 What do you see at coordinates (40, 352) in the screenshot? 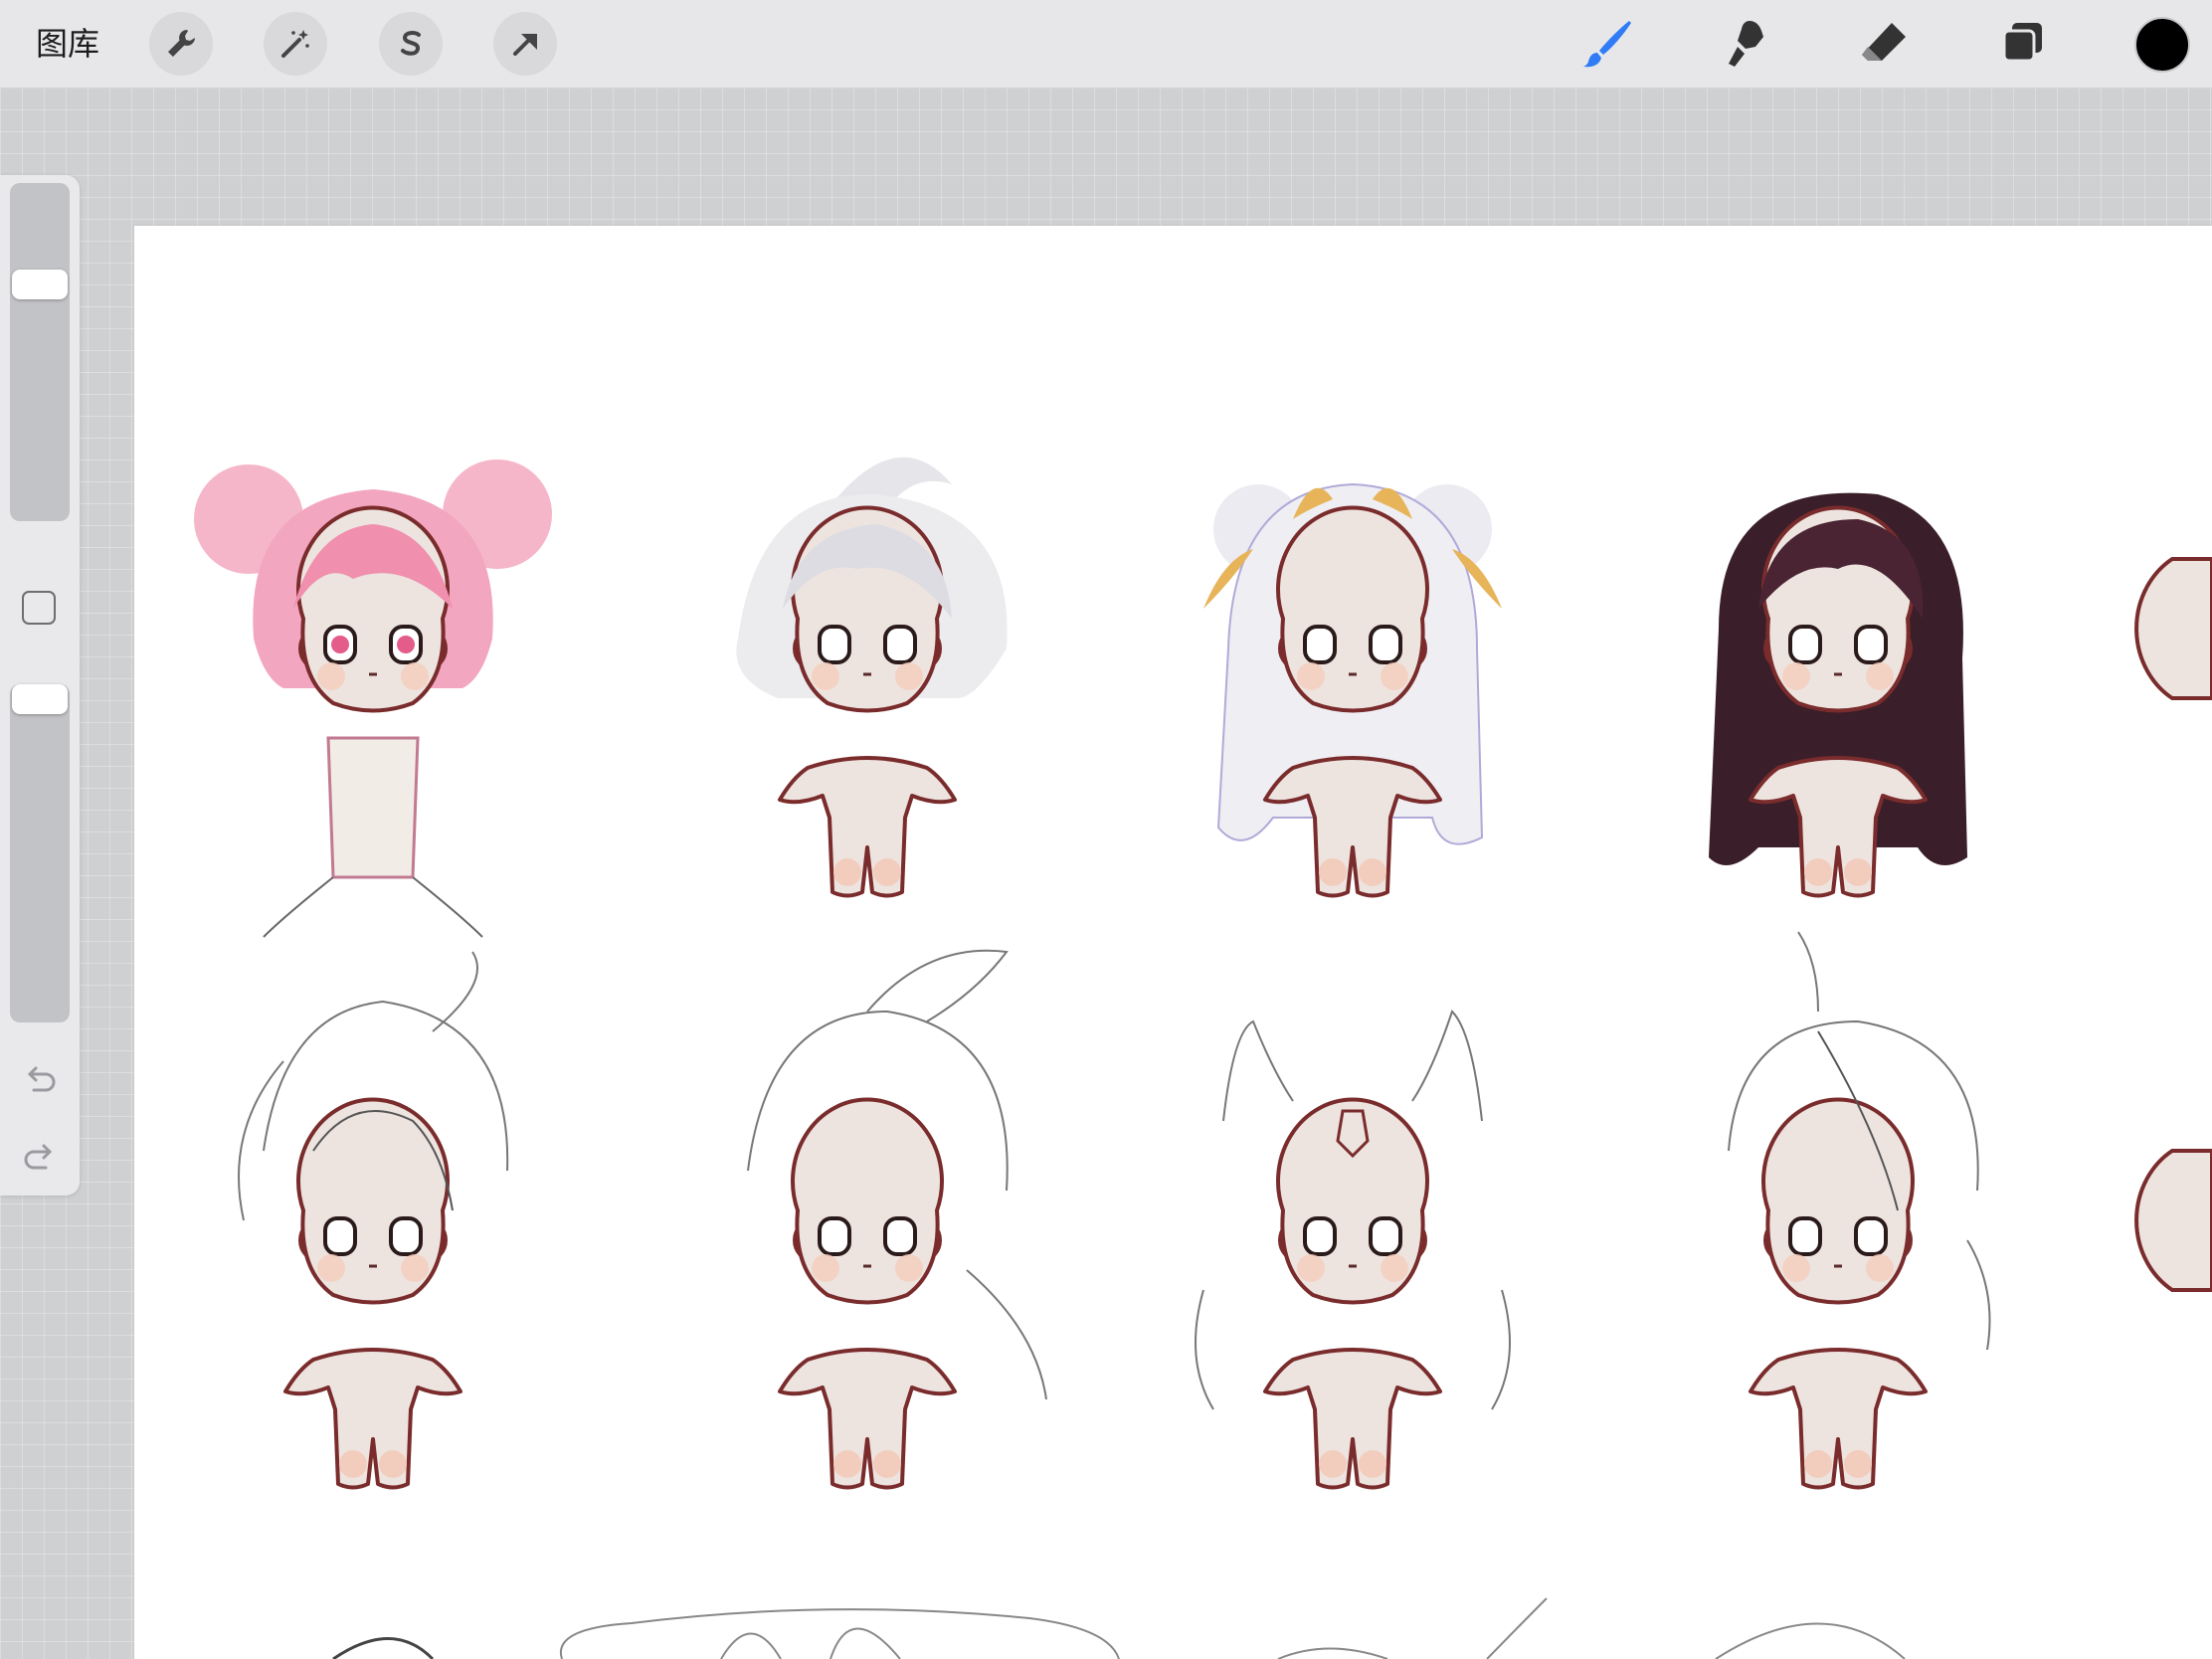
I see `brush-size-slider` at bounding box center [40, 352].